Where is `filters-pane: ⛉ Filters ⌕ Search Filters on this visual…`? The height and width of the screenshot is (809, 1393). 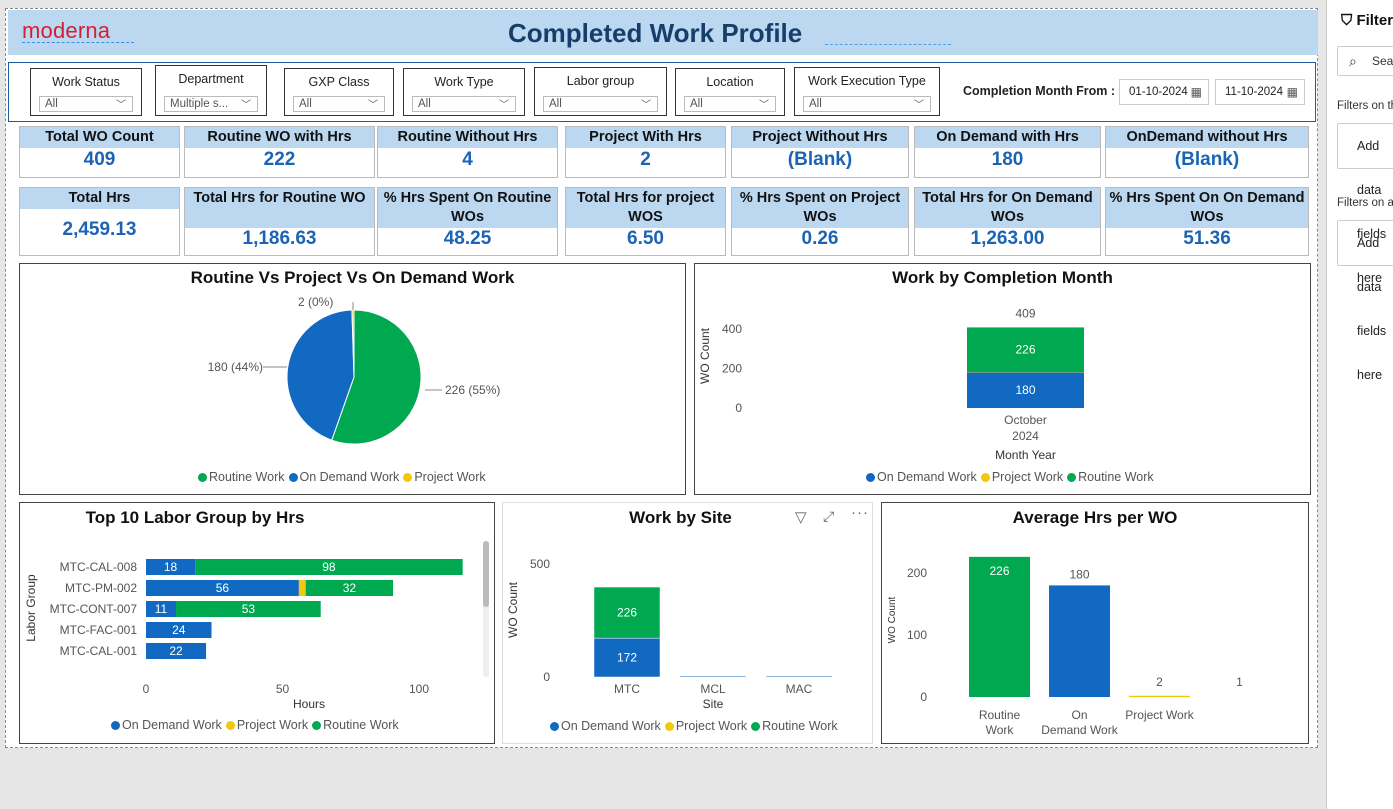
filters-pane: ⛉ Filters ⌕ Search Filters on this visual… is located at coordinates (1359, 404).